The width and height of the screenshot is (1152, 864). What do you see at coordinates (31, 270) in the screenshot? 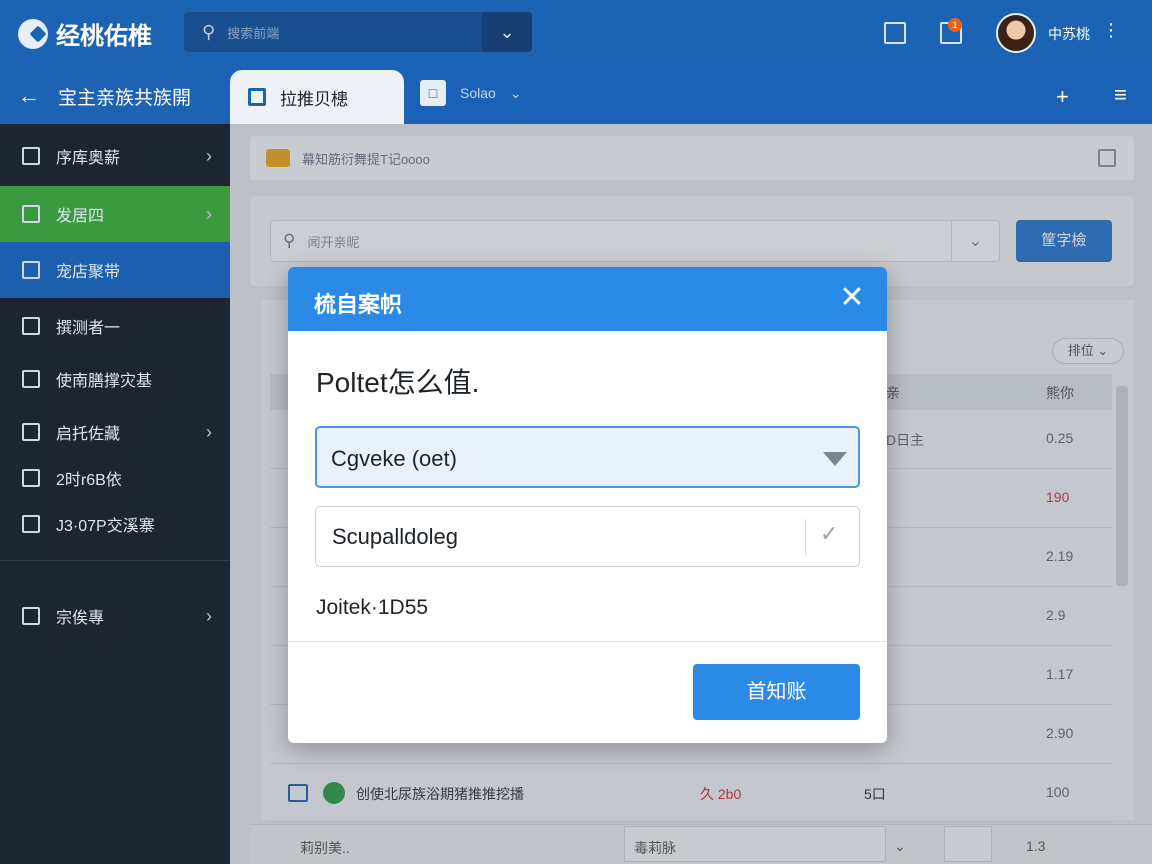
I see `home-icon` at bounding box center [31, 270].